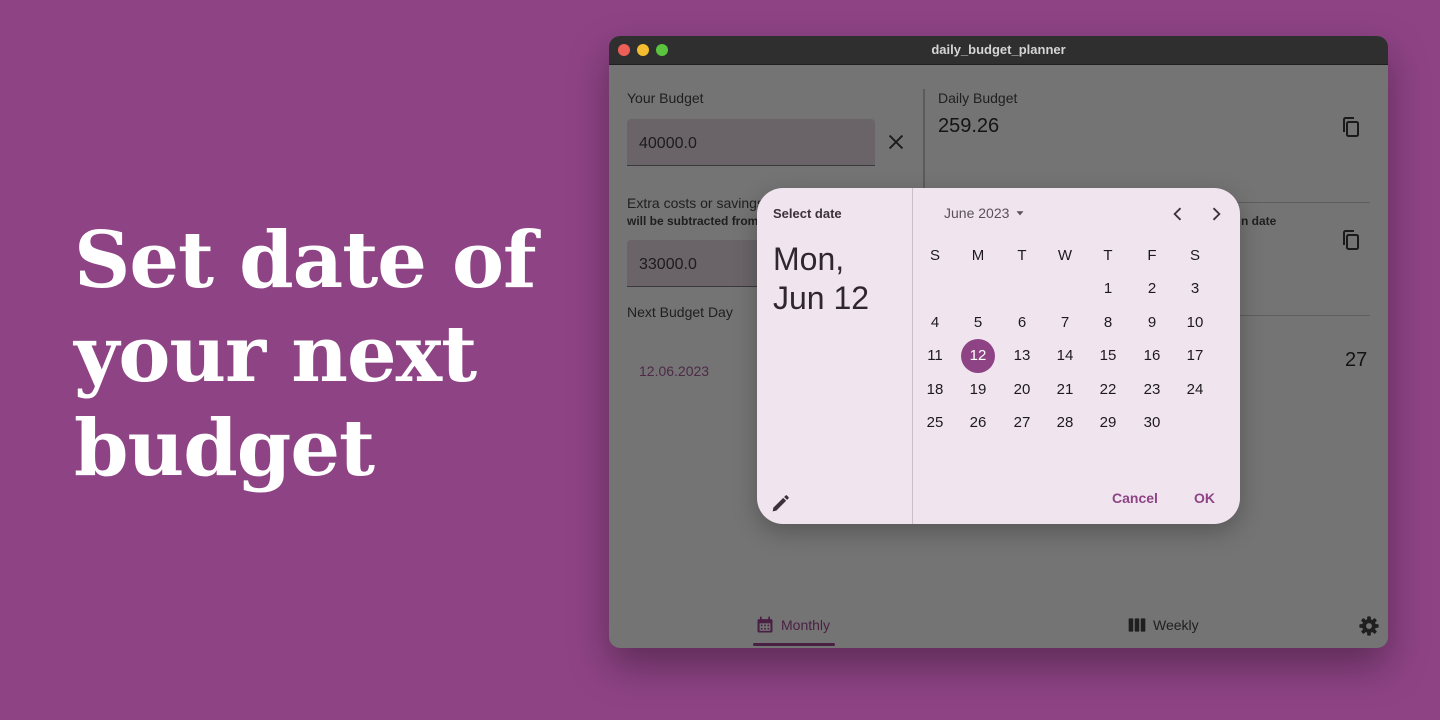  I want to click on previous-month-icon, so click(1178, 214).